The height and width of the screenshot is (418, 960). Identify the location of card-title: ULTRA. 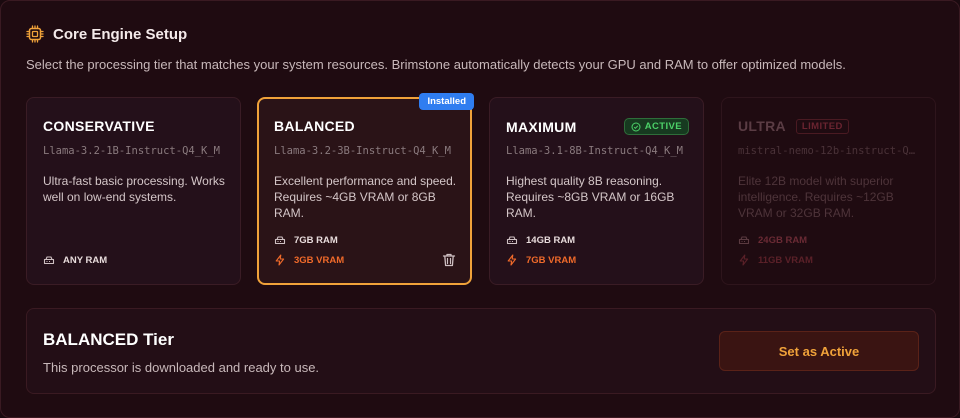
(762, 126).